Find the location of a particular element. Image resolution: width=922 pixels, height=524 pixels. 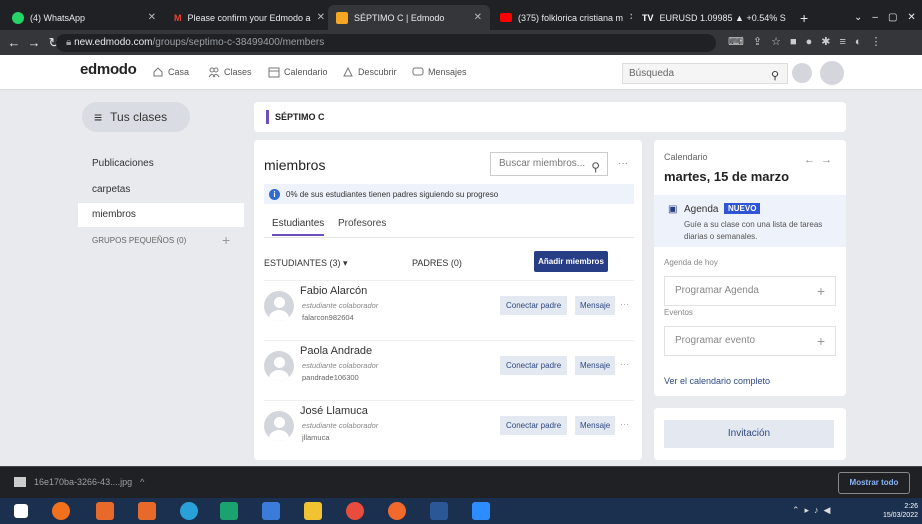

nav-mensajes: Mensajes is located at coordinates (439, 72).